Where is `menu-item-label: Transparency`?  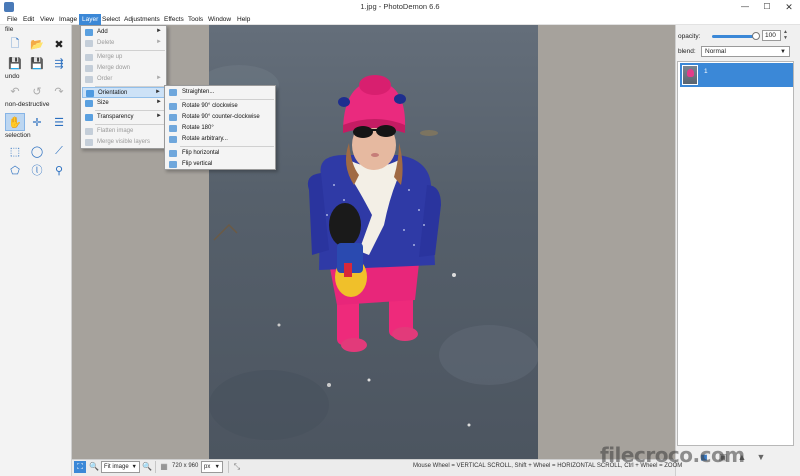
menu-item-label: Transparency is located at coordinates (115, 116).